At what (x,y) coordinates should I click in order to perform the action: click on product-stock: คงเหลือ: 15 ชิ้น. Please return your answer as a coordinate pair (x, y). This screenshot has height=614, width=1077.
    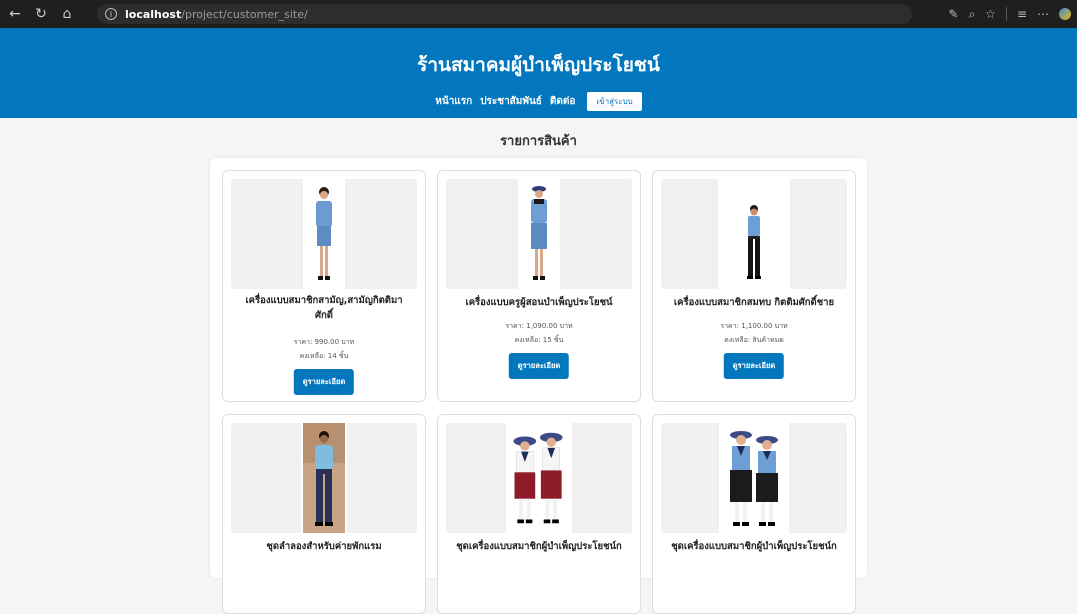
    Looking at the image, I should click on (539, 340).